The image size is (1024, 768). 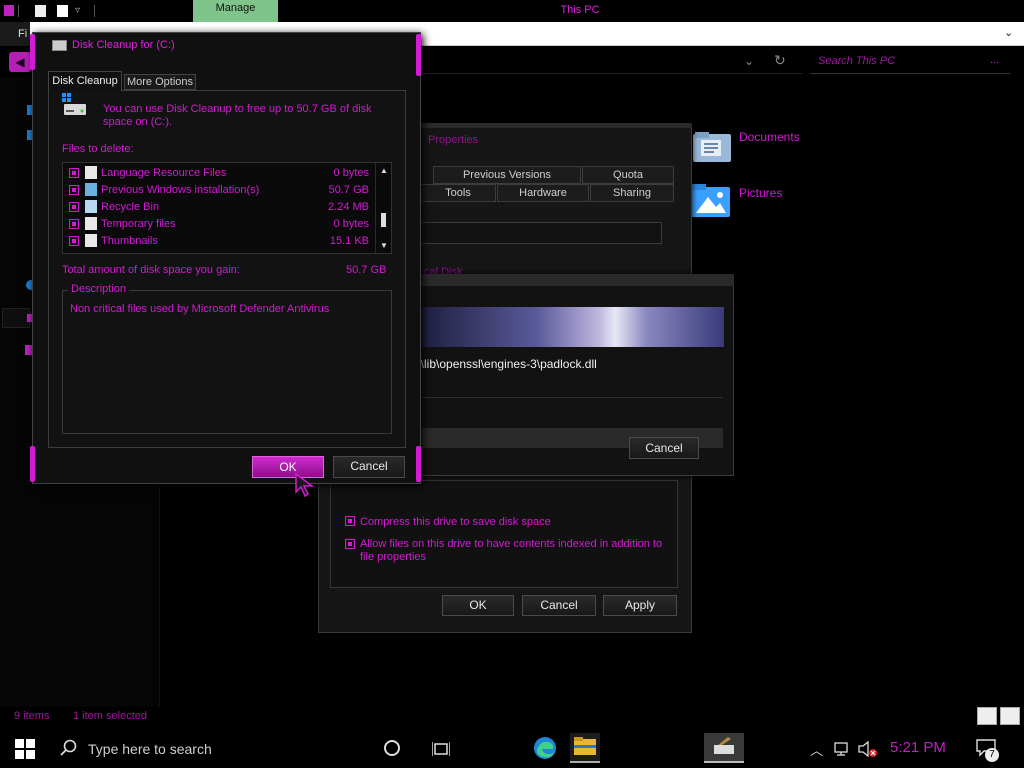 What do you see at coordinates (350, 521) in the screenshot?
I see `compress-checkbox` at bounding box center [350, 521].